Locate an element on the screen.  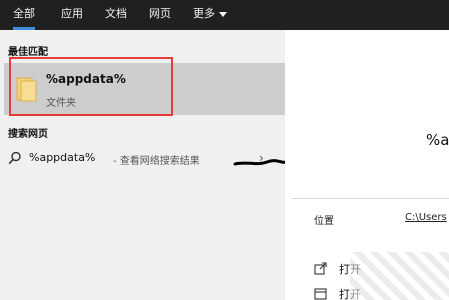
tab-apps: 应用 is located at coordinates (72, 15).